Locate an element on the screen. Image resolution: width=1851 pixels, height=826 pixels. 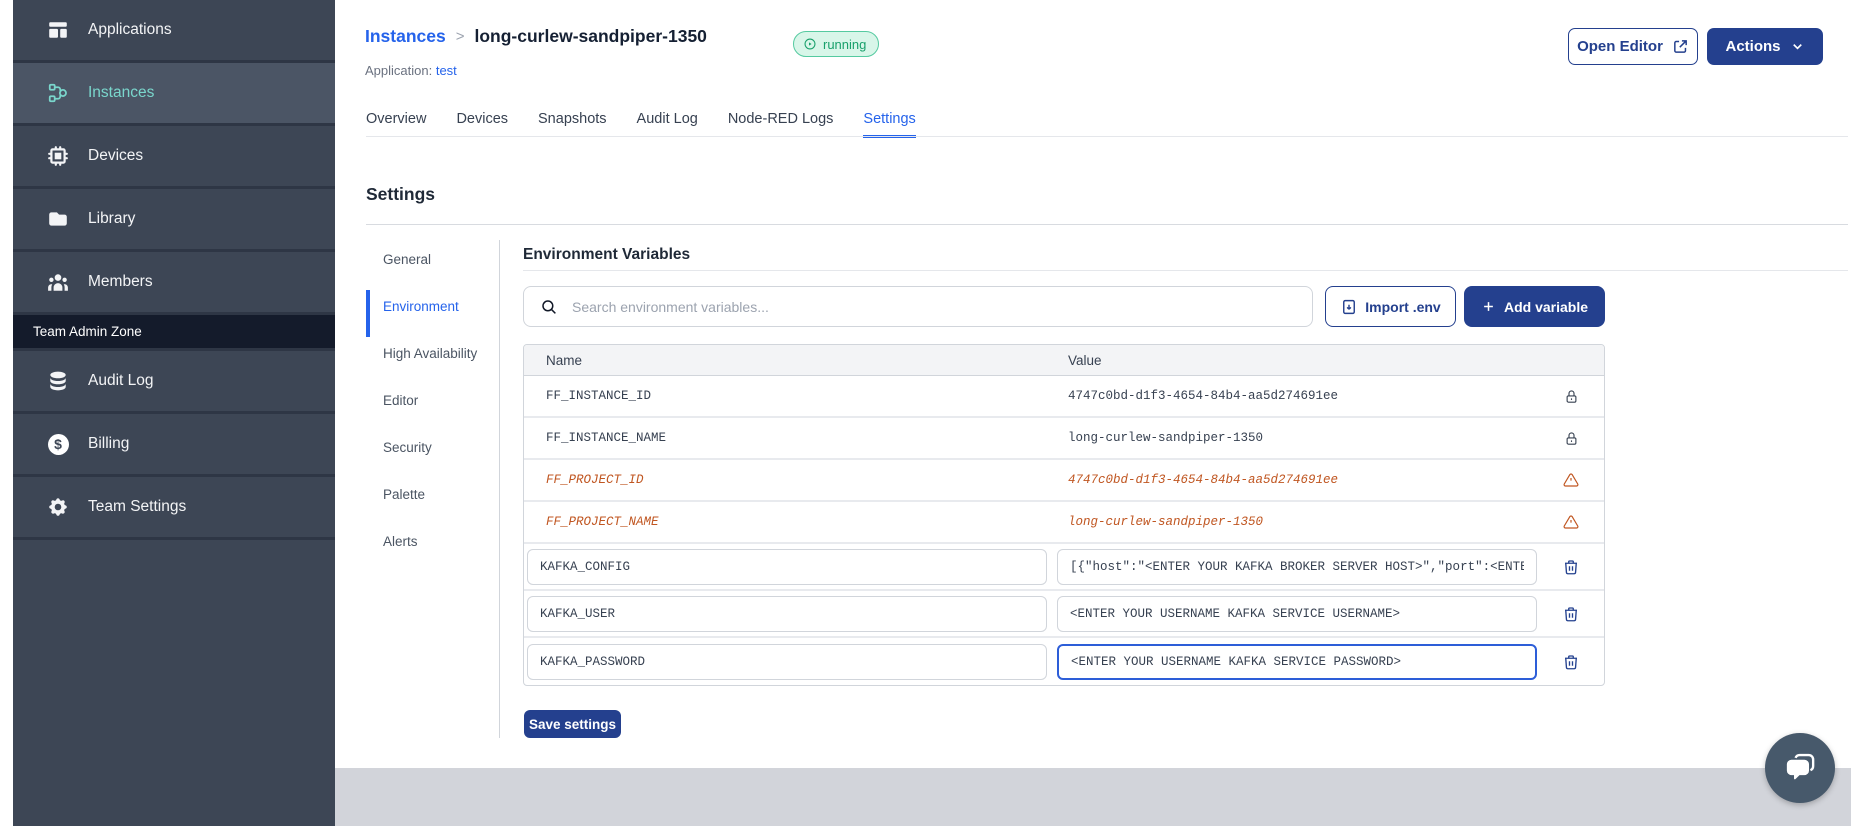
import-file-icon is located at coordinates (1349, 306).